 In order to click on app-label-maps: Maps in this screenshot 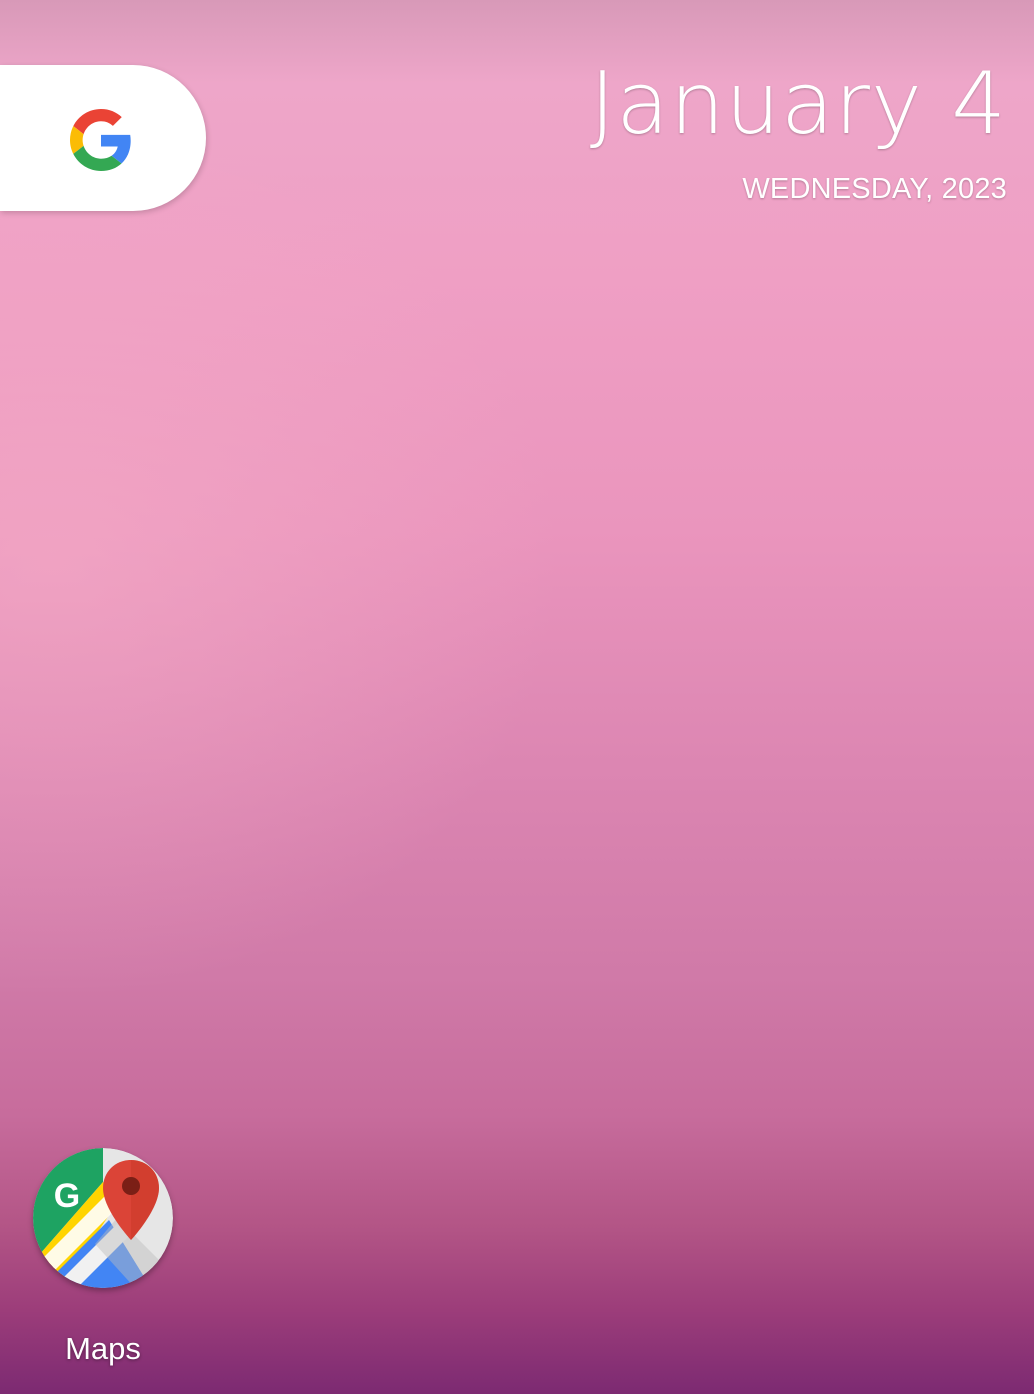, I will do `click(103, 1348)`.